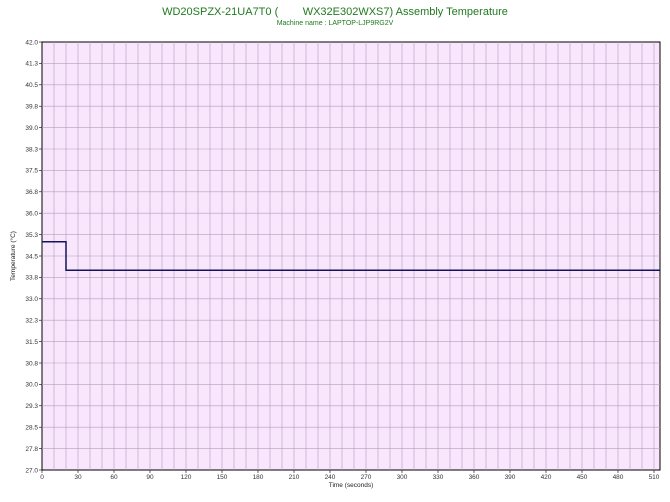 The width and height of the screenshot is (670, 502). Describe the element at coordinates (31, 470) in the screenshot. I see `y-tick-label: 27.0` at that location.